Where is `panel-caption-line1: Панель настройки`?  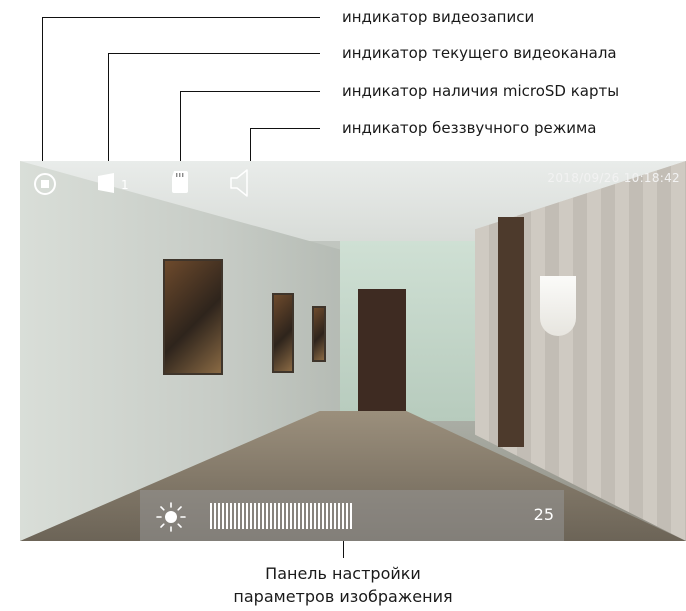 panel-caption-line1: Панель настройки is located at coordinates (343, 573).